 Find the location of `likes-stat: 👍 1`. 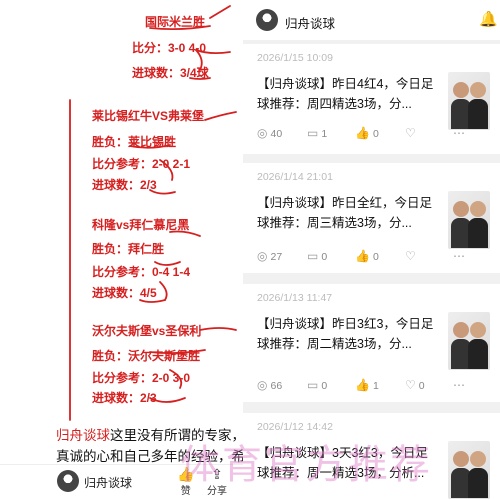

likes-stat: 👍 1 is located at coordinates (367, 385).